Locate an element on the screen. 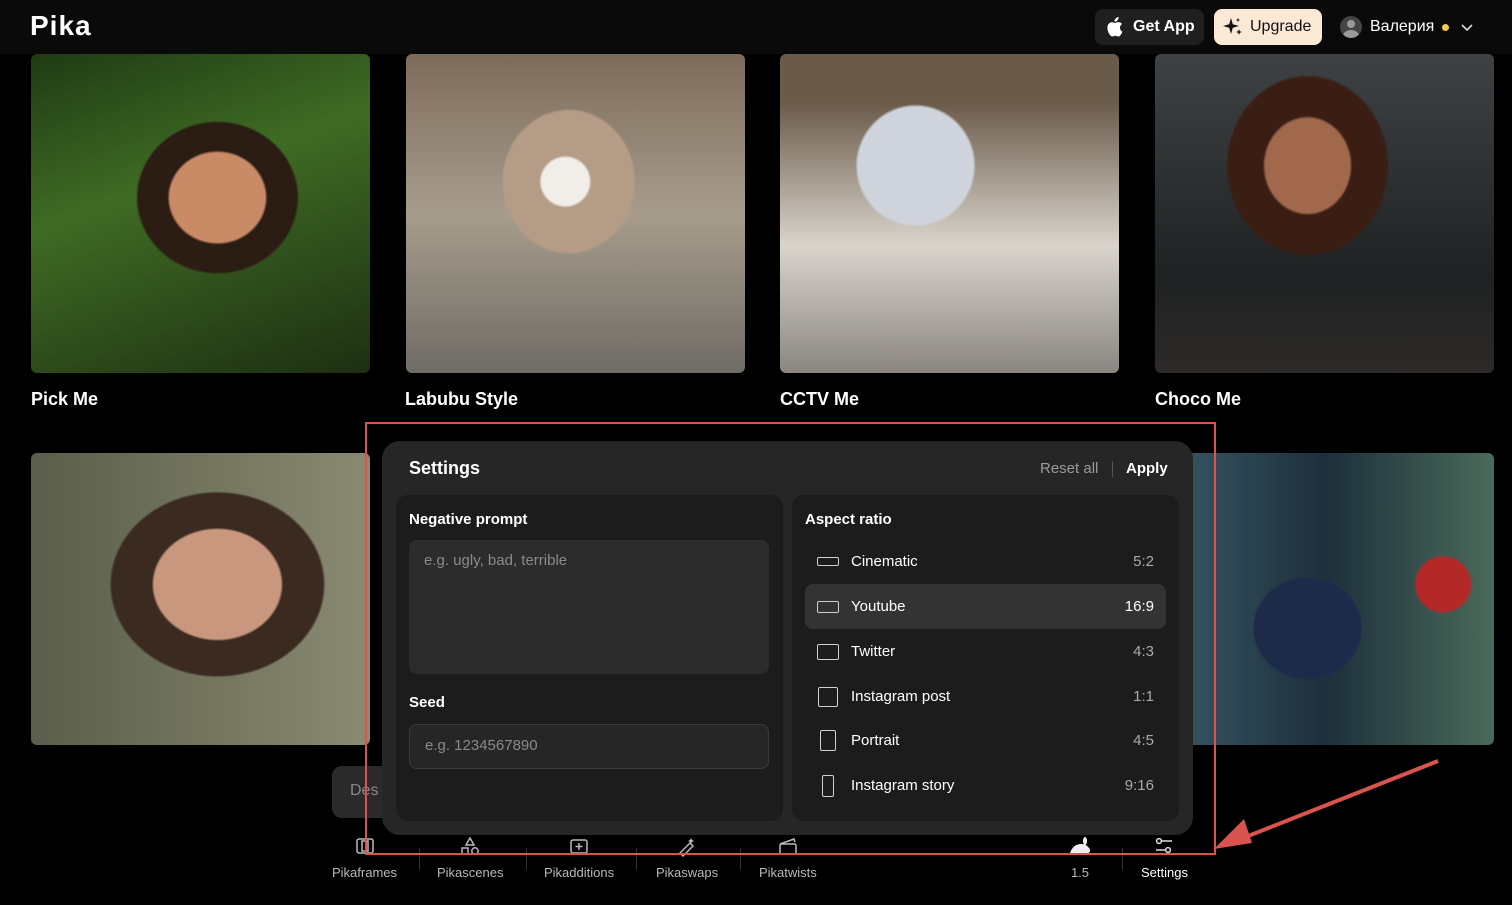  avatar is located at coordinates (1351, 27).